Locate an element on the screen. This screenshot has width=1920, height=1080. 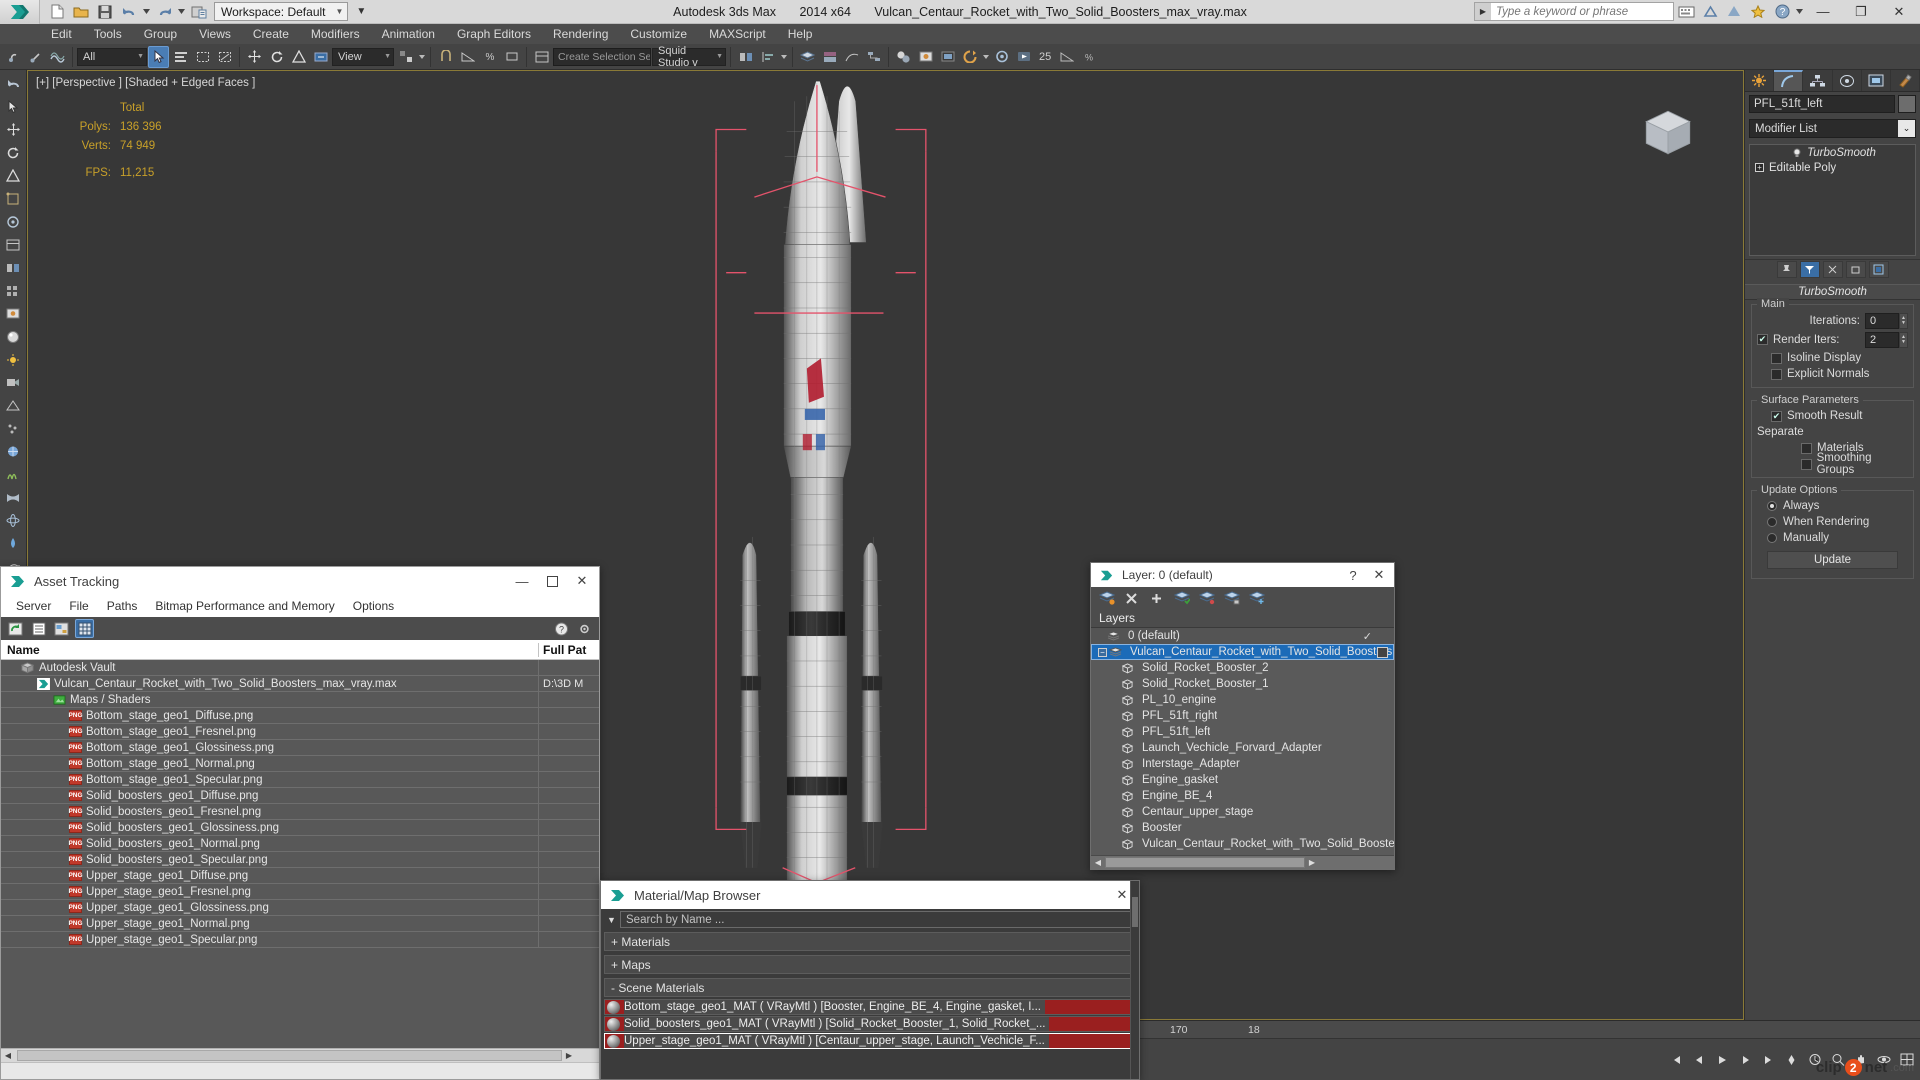
search-dropdown-icon: ▶ is located at coordinates (1483, 11).